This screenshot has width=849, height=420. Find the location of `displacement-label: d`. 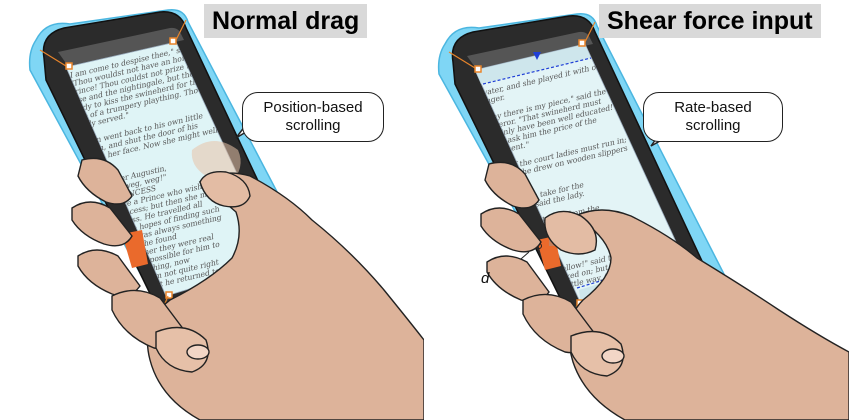

displacement-label: d is located at coordinates (485, 278).